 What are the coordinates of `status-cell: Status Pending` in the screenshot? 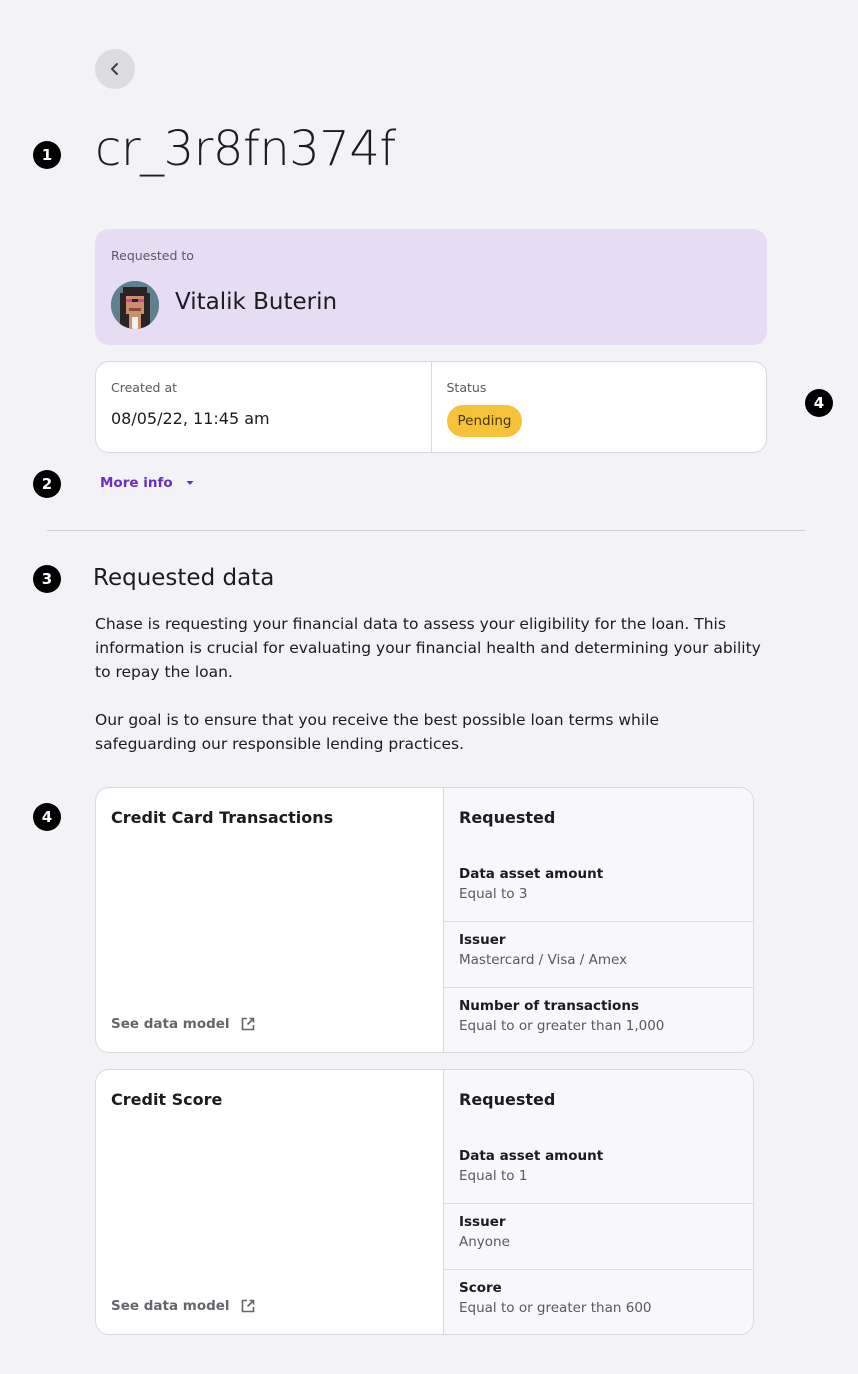 It's located at (598, 407).